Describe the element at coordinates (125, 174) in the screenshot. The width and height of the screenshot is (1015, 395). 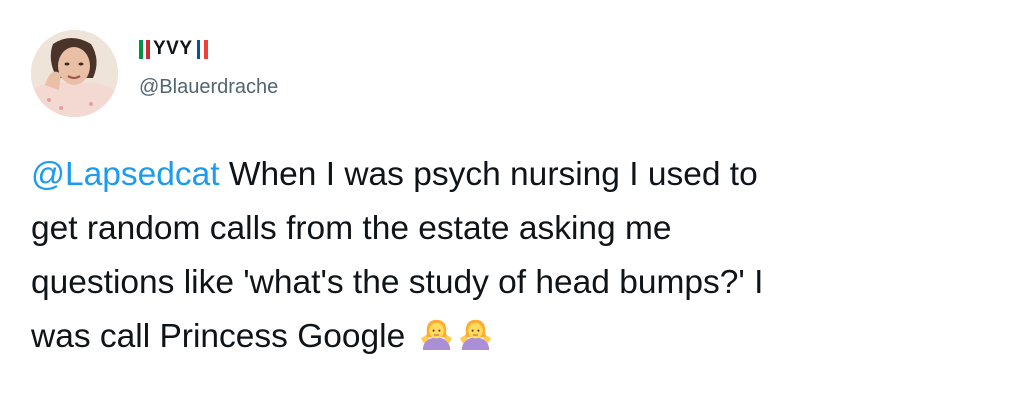
I see `mention-link: @Lapsedcat` at that location.